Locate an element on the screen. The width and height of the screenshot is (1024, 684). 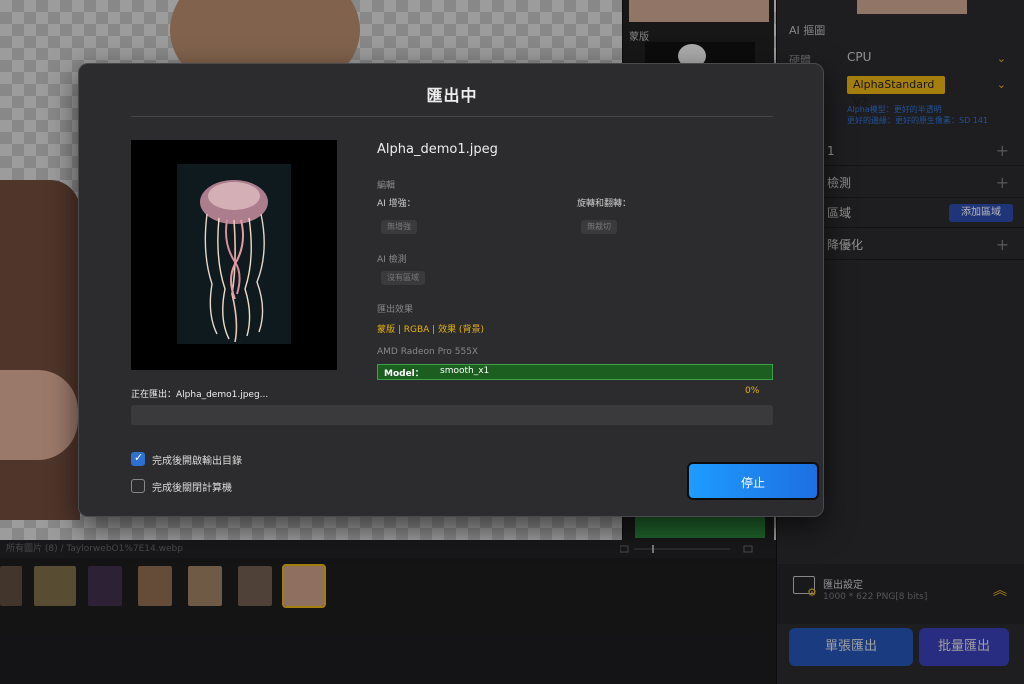
export-file-name: Alpha_demo1.jpeg is located at coordinates (437, 149).